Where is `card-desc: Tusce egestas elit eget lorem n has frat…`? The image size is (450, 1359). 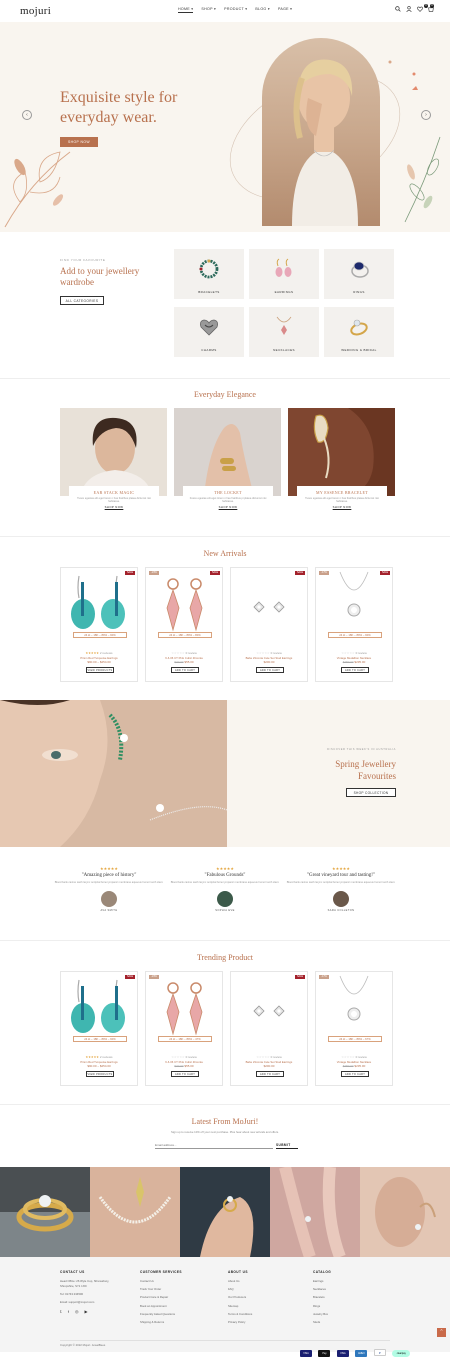 card-desc: Tusce egestas elit eget lorem n has frat… is located at coordinates (342, 500).